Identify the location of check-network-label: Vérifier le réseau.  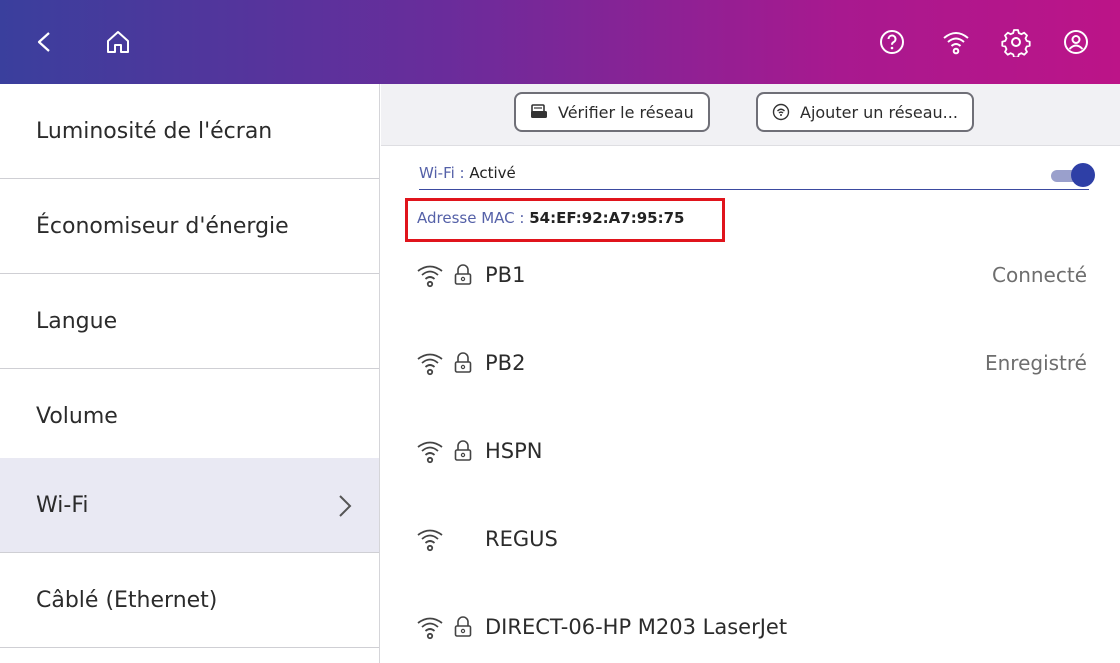
(626, 112).